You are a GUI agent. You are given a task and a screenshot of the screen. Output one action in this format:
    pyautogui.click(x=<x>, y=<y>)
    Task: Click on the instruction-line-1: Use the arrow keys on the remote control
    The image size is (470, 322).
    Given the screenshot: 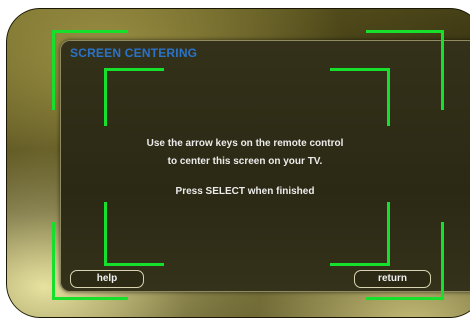 What is the action you would take?
    pyautogui.click(x=245, y=143)
    